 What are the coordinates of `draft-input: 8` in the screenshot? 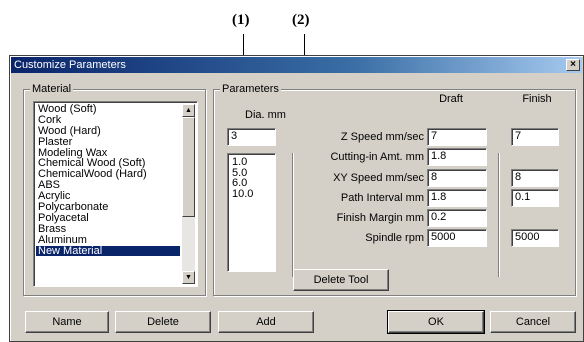 It's located at (457, 178).